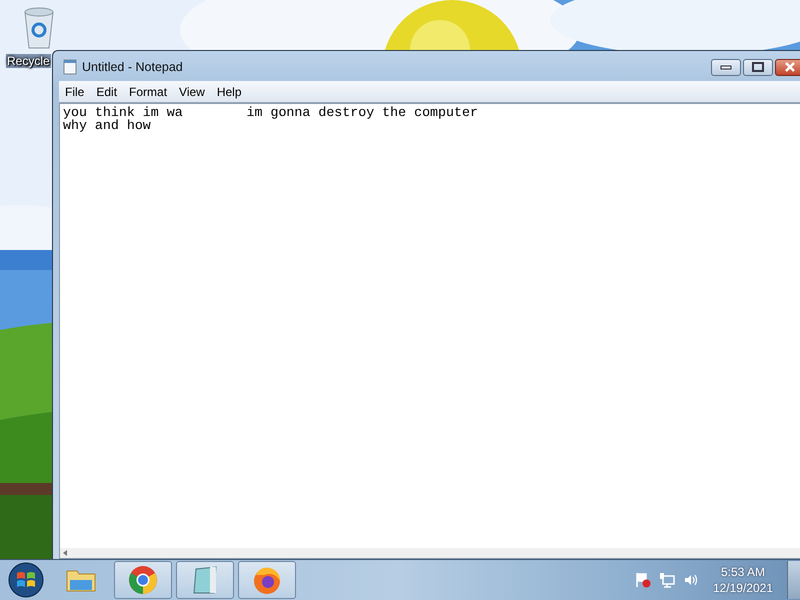  What do you see at coordinates (74, 91) in the screenshot?
I see `menu-item: File` at bounding box center [74, 91].